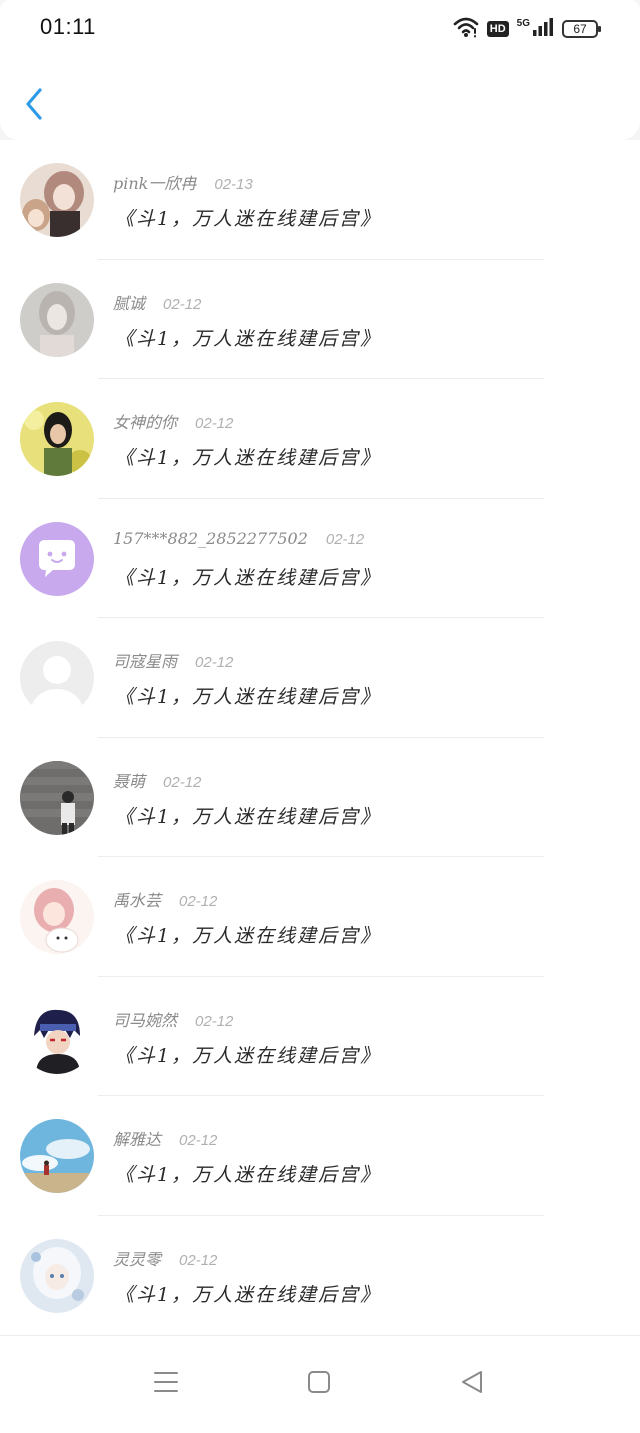 The width and height of the screenshot is (640, 1433). What do you see at coordinates (320, 1036) in the screenshot?
I see `list-item: 司马婉然 02-12 《斗1，万人迷在线建后宫》` at bounding box center [320, 1036].